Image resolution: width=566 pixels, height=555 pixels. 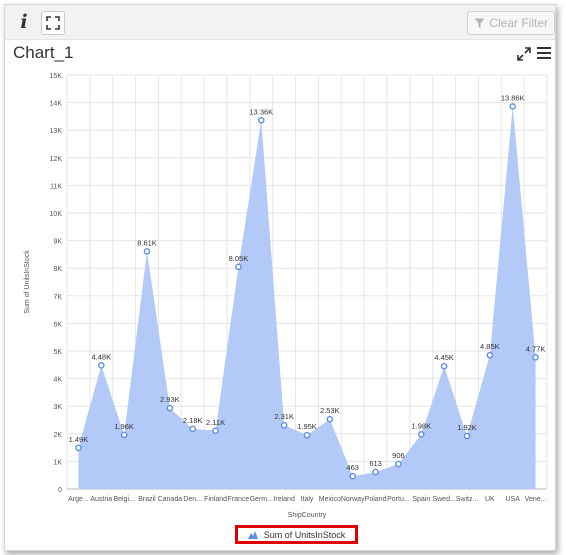 What do you see at coordinates (421, 499) in the screenshot?
I see `x-tick-label: Spain` at bounding box center [421, 499].